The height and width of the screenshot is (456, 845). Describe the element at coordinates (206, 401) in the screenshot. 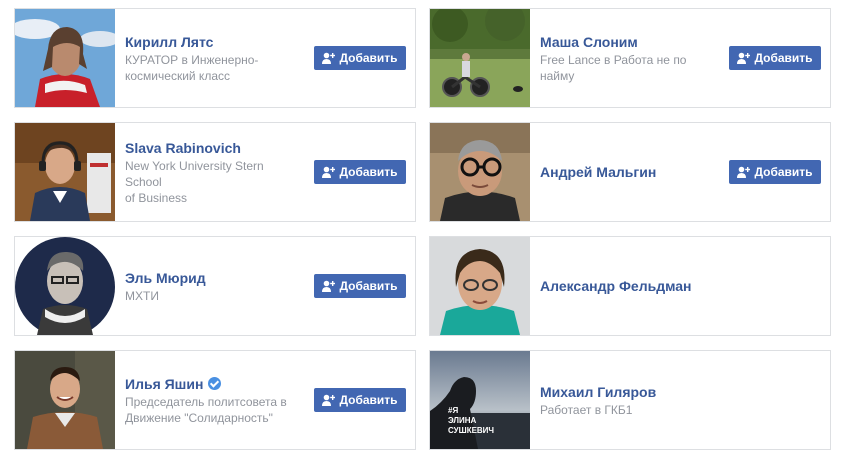

I see `person-detail: Председатель политсовета в` at that location.